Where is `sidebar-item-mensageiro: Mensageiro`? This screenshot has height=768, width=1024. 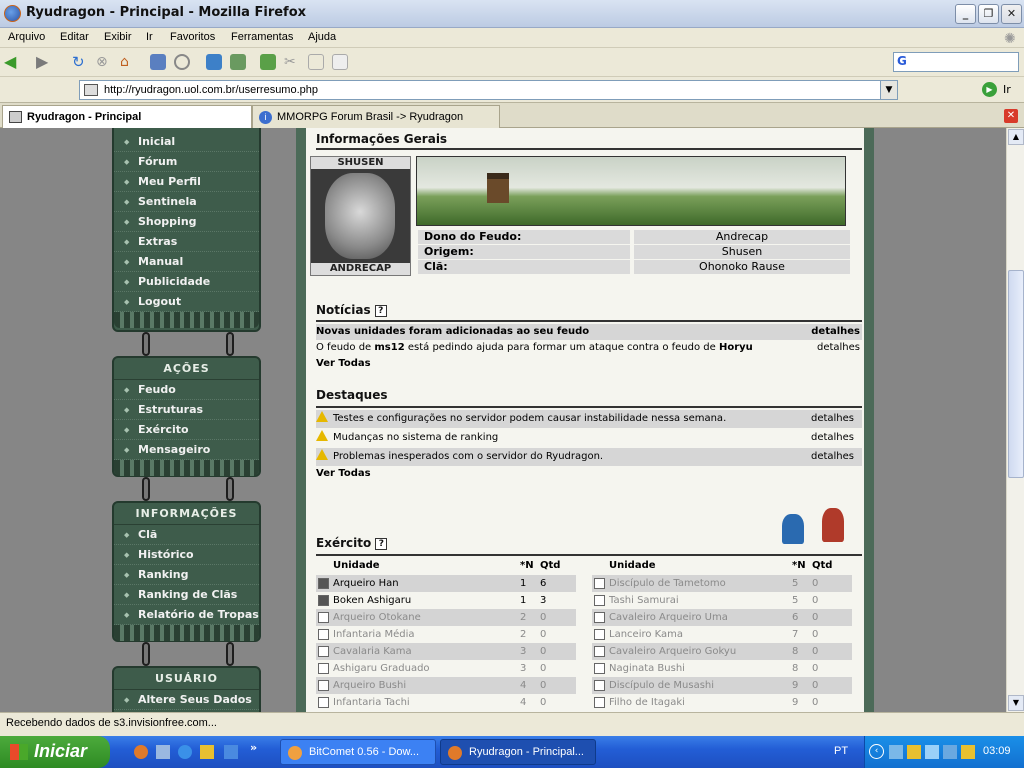
sidebar-item-mensageiro: Mensageiro is located at coordinates (186, 450).